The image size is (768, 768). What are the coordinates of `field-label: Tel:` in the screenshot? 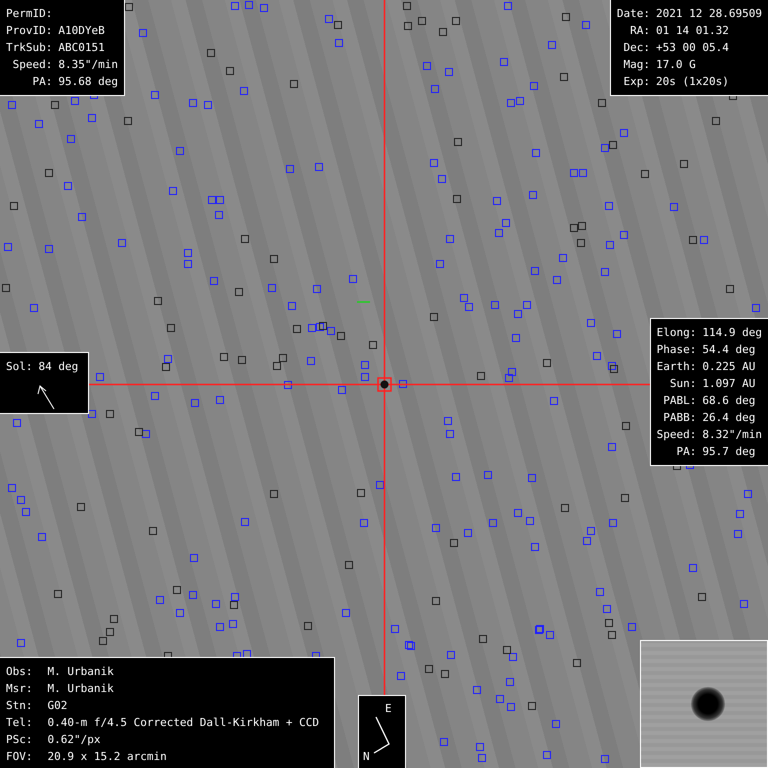 It's located at (20, 723).